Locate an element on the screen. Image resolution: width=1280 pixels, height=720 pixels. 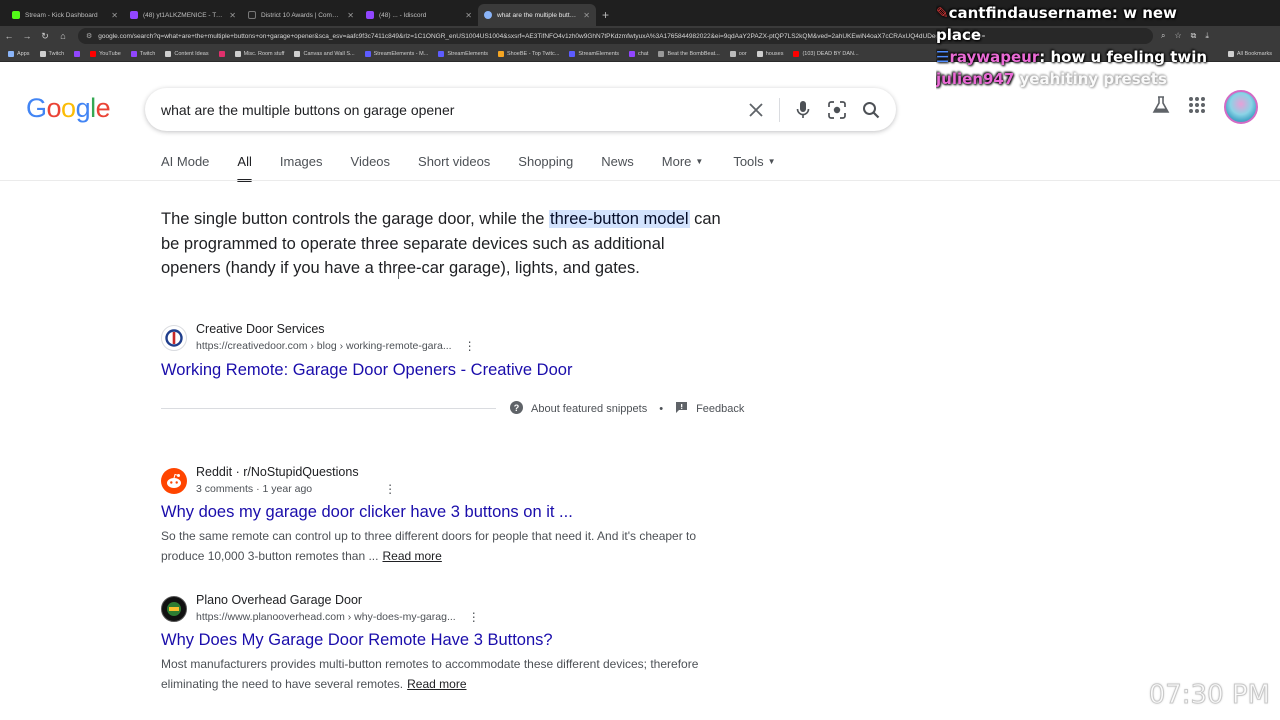
tab-images: Images is located at coordinates (301, 161).